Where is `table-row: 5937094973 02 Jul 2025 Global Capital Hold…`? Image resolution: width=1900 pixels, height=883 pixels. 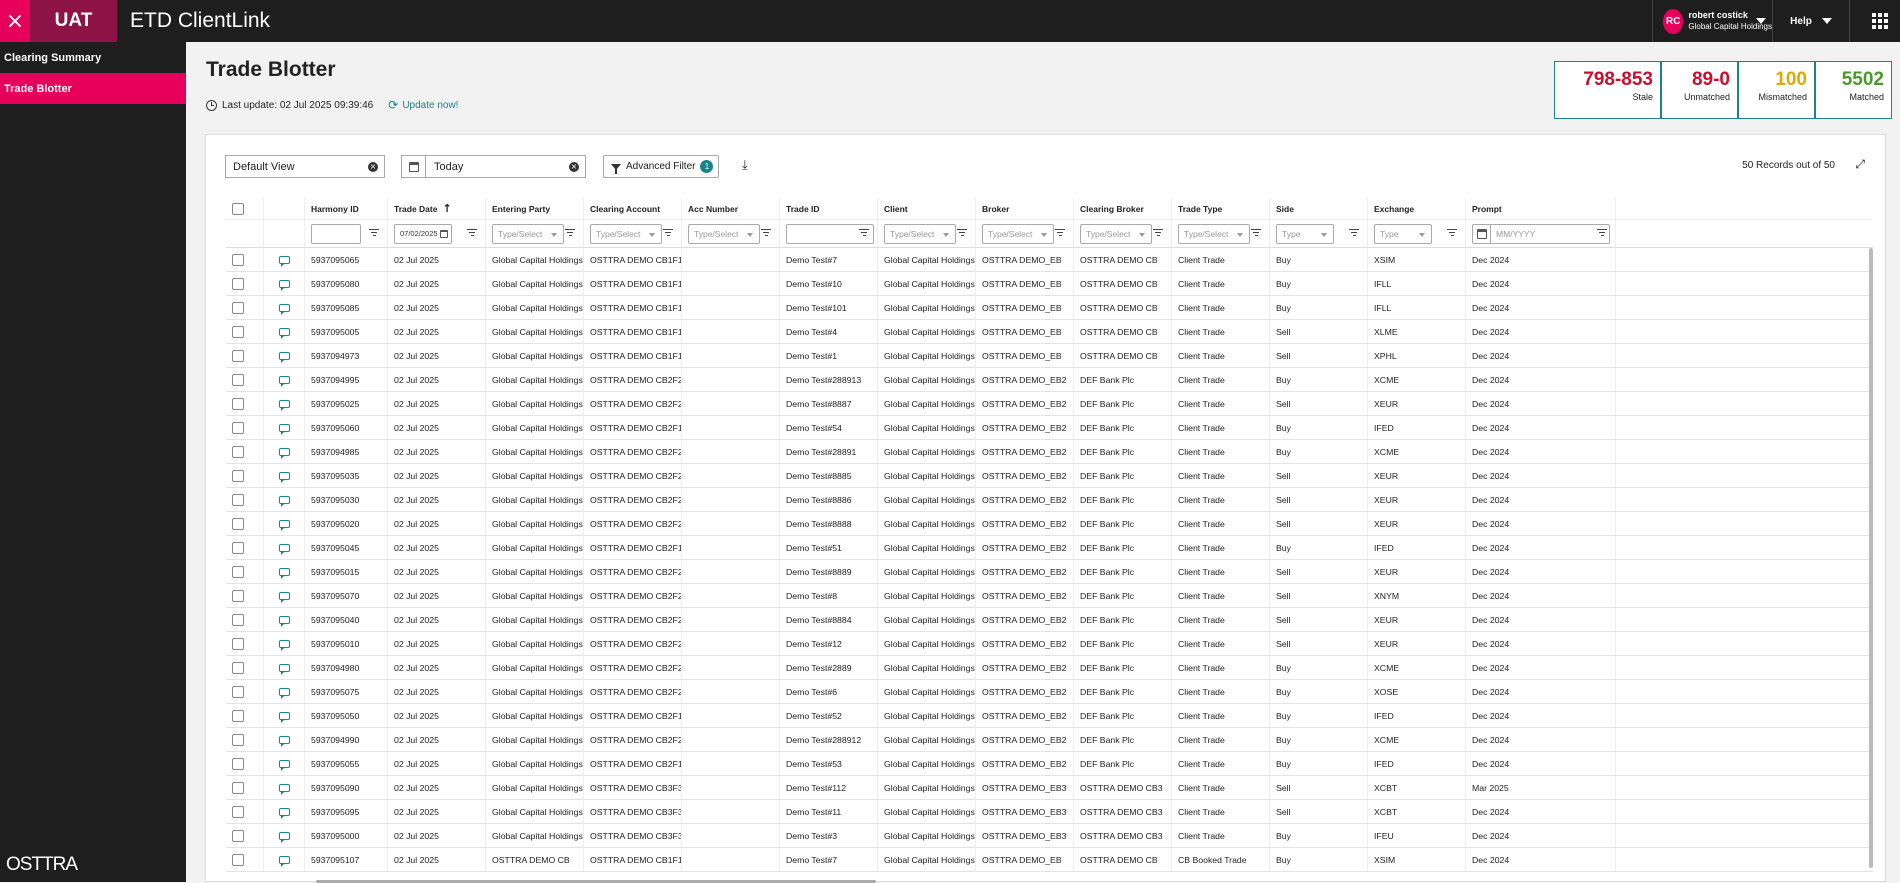 table-row: 5937094973 02 Jul 2025 Global Capital Hold… is located at coordinates (1049, 356).